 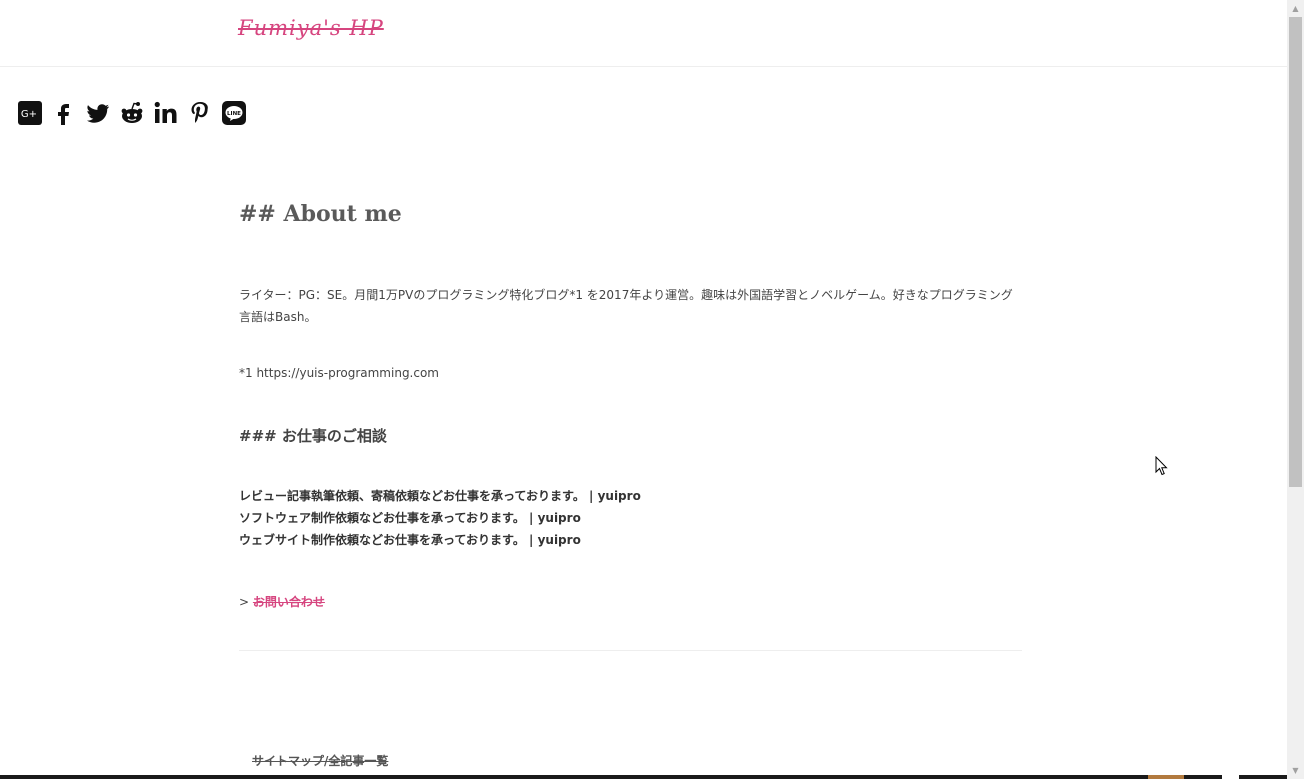 What do you see at coordinates (1161, 466) in the screenshot?
I see `mouse-cursor-icon` at bounding box center [1161, 466].